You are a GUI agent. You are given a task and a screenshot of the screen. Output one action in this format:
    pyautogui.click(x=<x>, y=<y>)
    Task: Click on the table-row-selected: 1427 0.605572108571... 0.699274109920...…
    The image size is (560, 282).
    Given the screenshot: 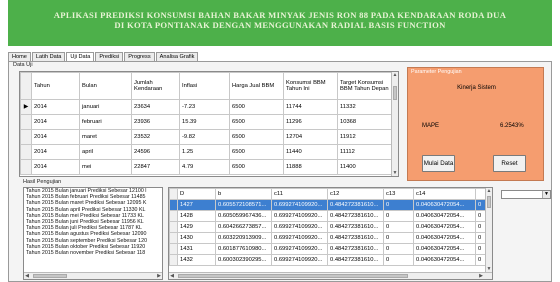 What is the action you would take?
    pyautogui.click(x=328, y=205)
    